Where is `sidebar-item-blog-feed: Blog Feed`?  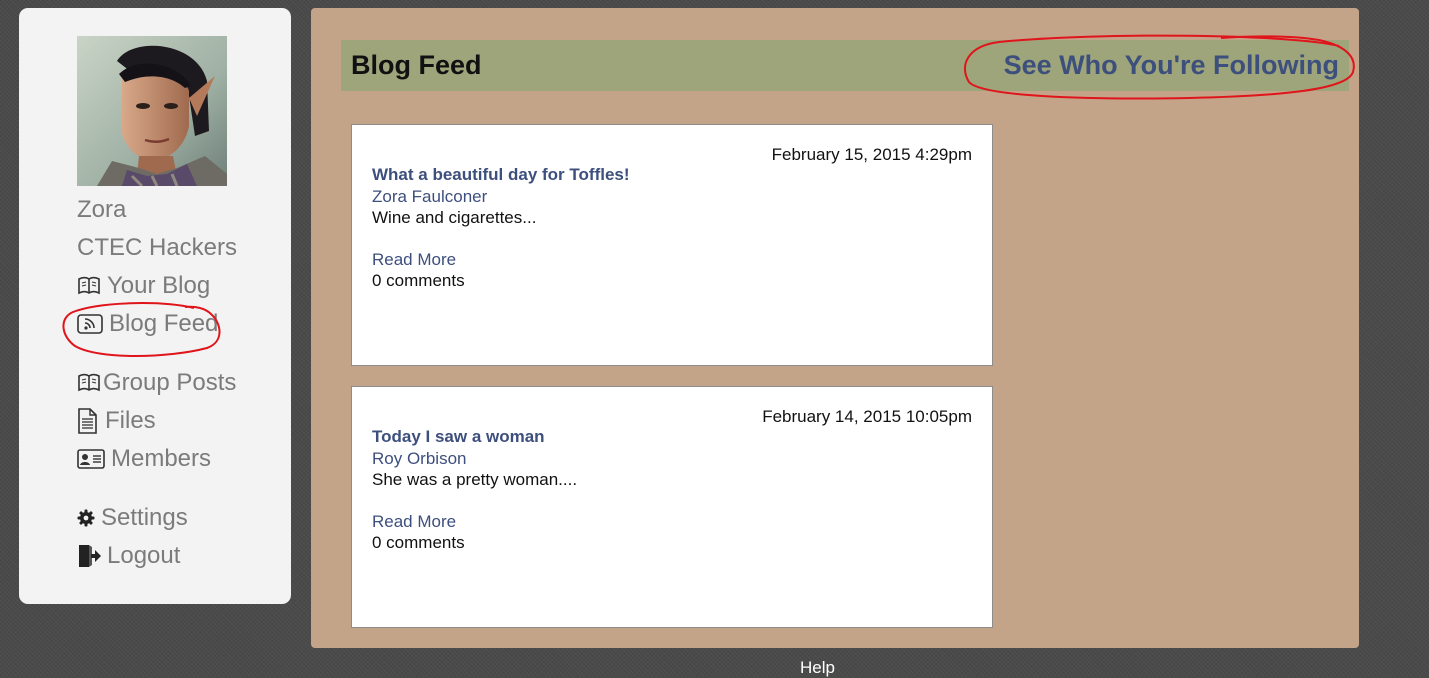
sidebar-item-blog-feed: Blog Feed is located at coordinates (147, 324).